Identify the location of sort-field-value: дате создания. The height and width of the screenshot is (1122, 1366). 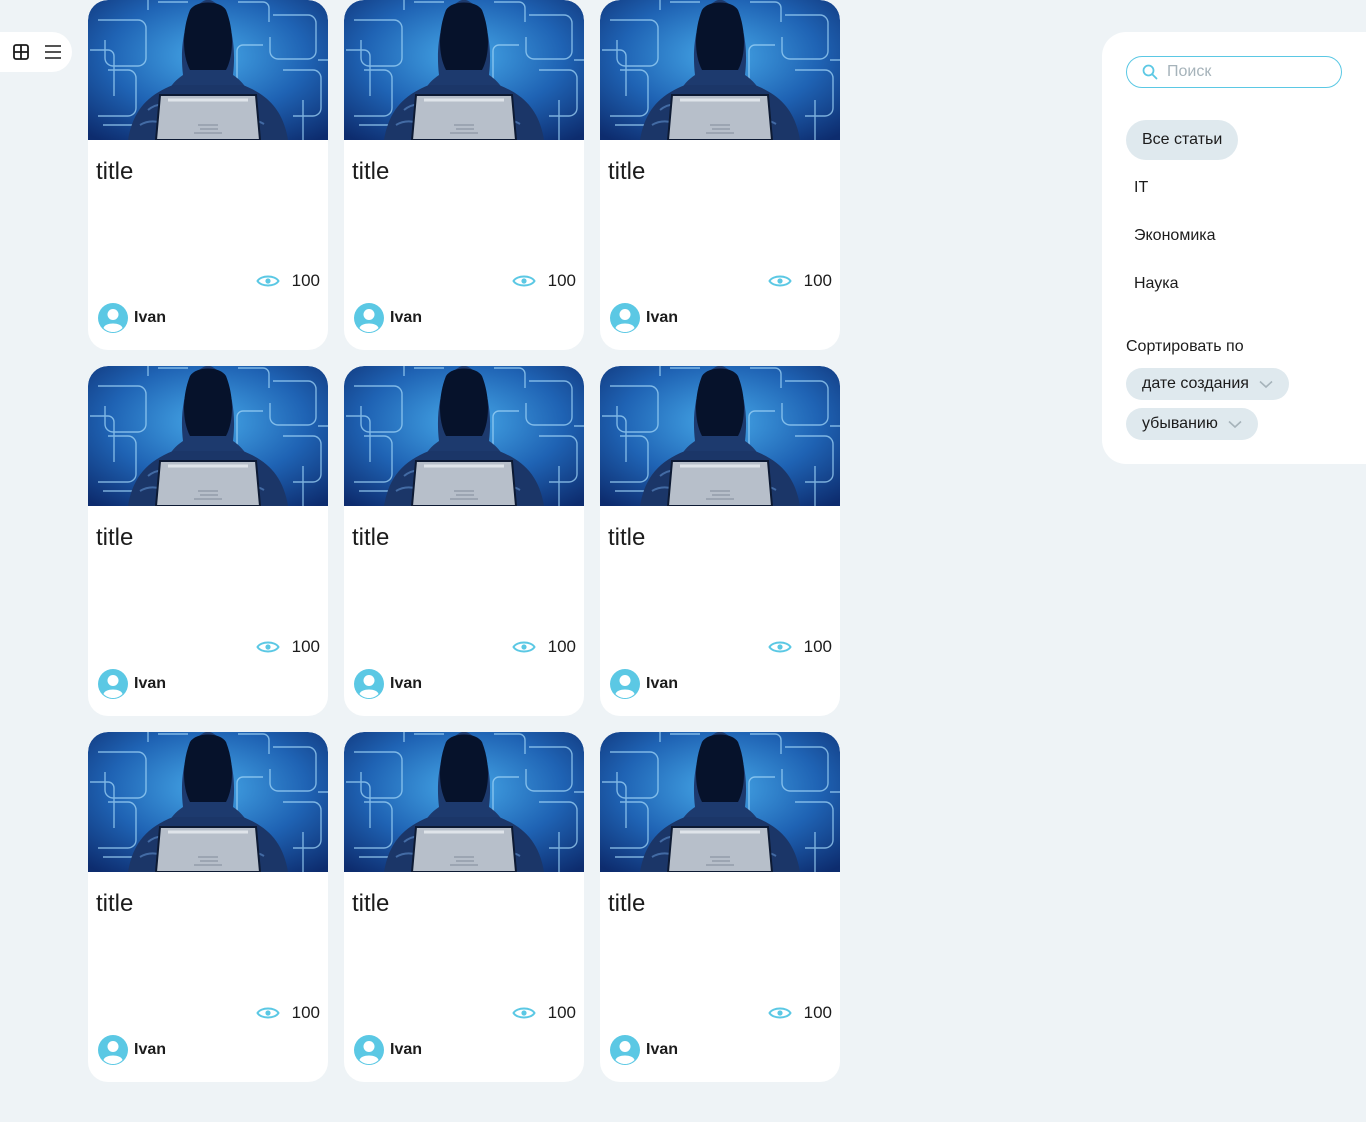
(1195, 383).